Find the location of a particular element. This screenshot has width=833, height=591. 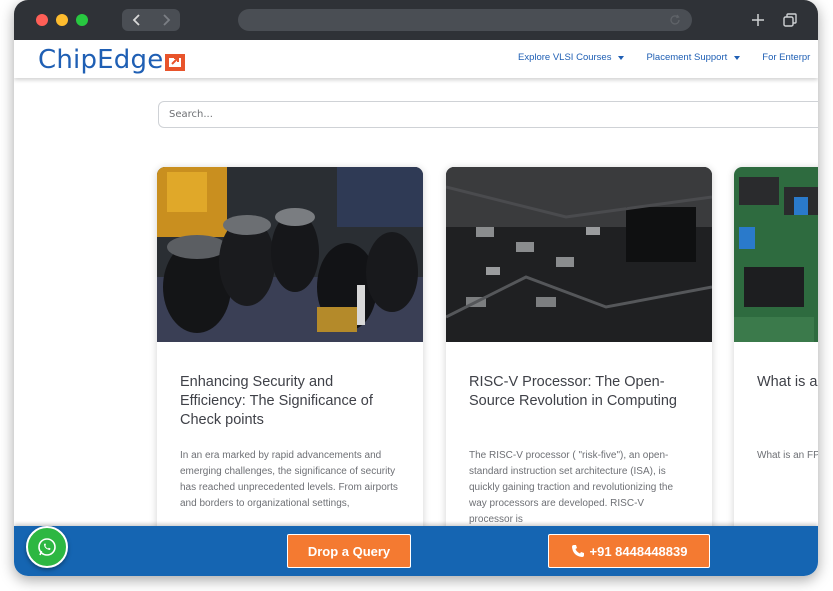

whatsapp-button is located at coordinates (47, 547).